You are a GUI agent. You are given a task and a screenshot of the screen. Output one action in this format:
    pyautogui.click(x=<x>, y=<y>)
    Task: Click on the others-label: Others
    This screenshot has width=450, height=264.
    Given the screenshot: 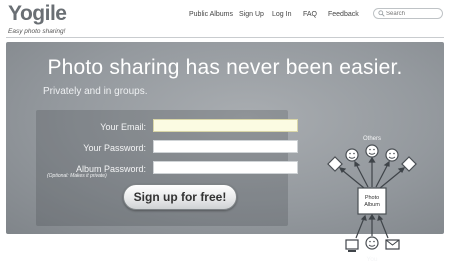 What is the action you would take?
    pyautogui.click(x=372, y=139)
    